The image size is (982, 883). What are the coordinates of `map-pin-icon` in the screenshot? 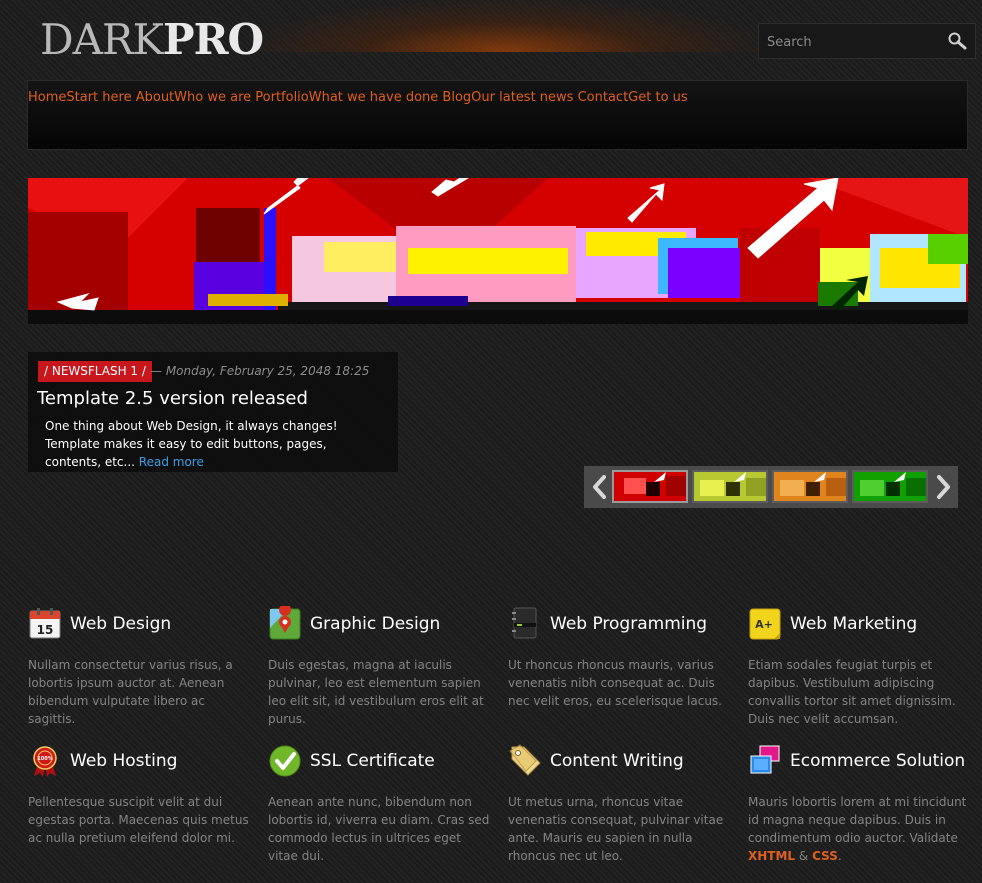 It's located at (285, 623).